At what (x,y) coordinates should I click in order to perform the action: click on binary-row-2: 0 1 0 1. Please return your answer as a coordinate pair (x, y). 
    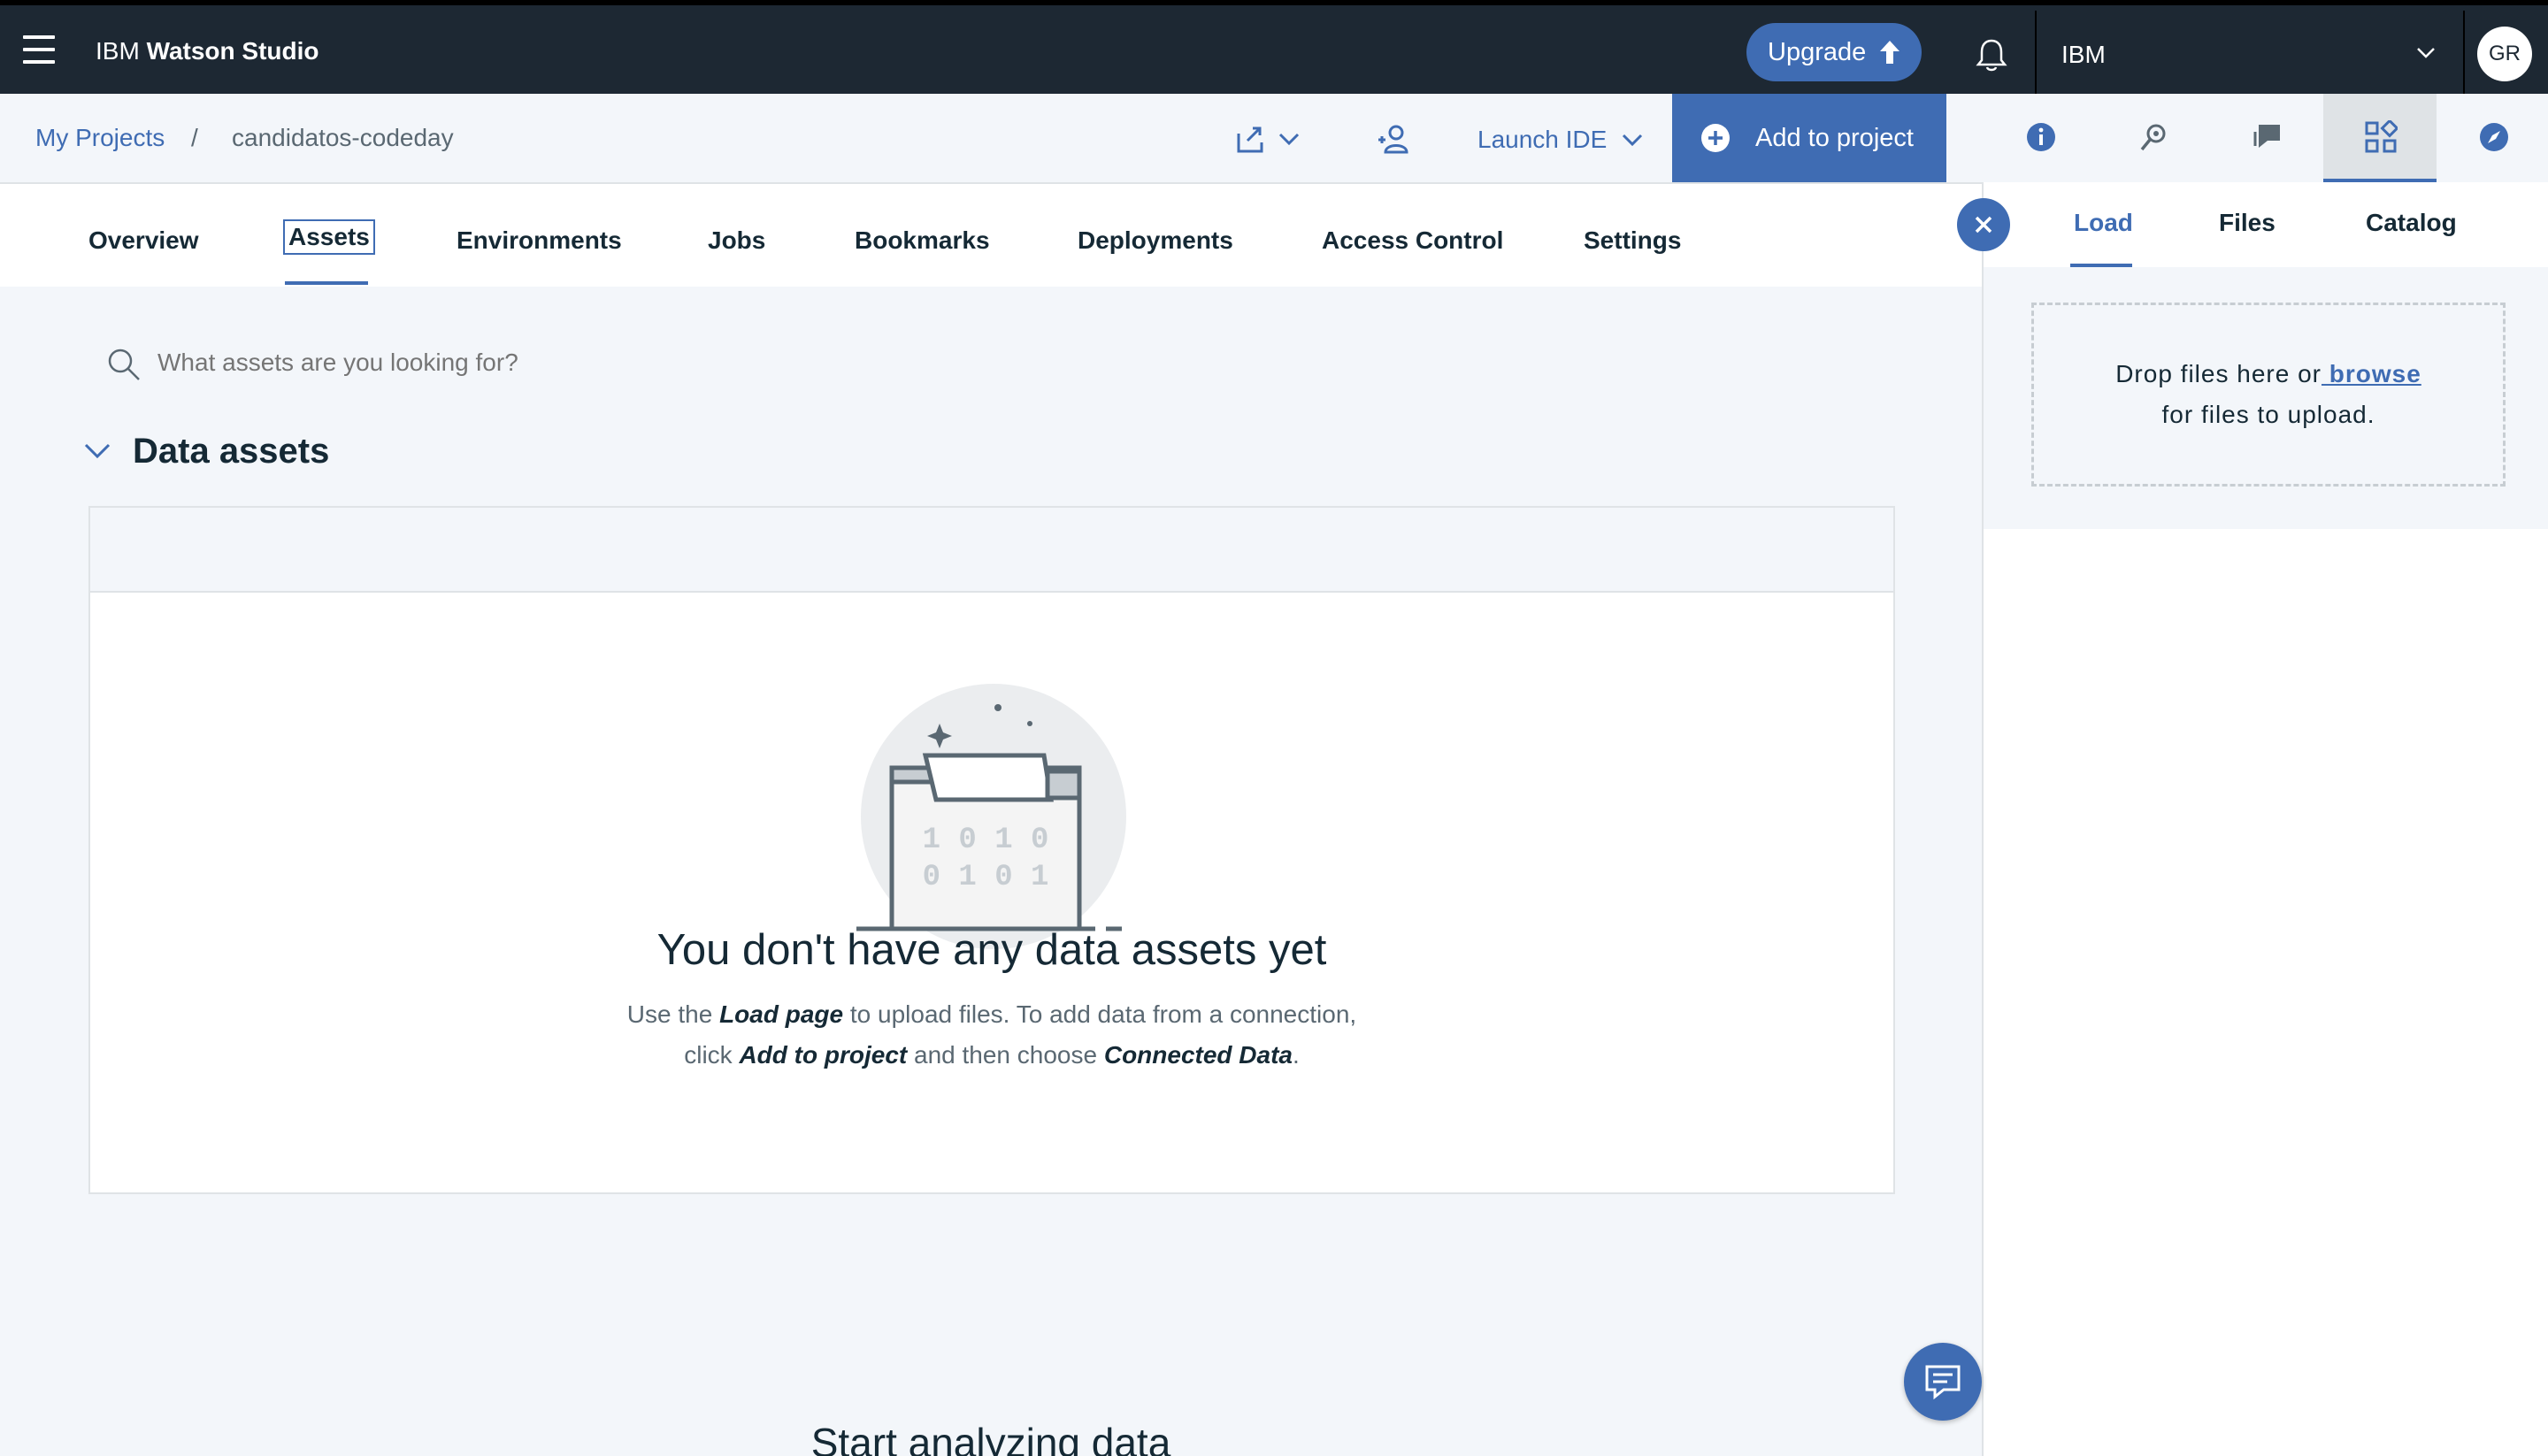
    Looking at the image, I should click on (986, 877).